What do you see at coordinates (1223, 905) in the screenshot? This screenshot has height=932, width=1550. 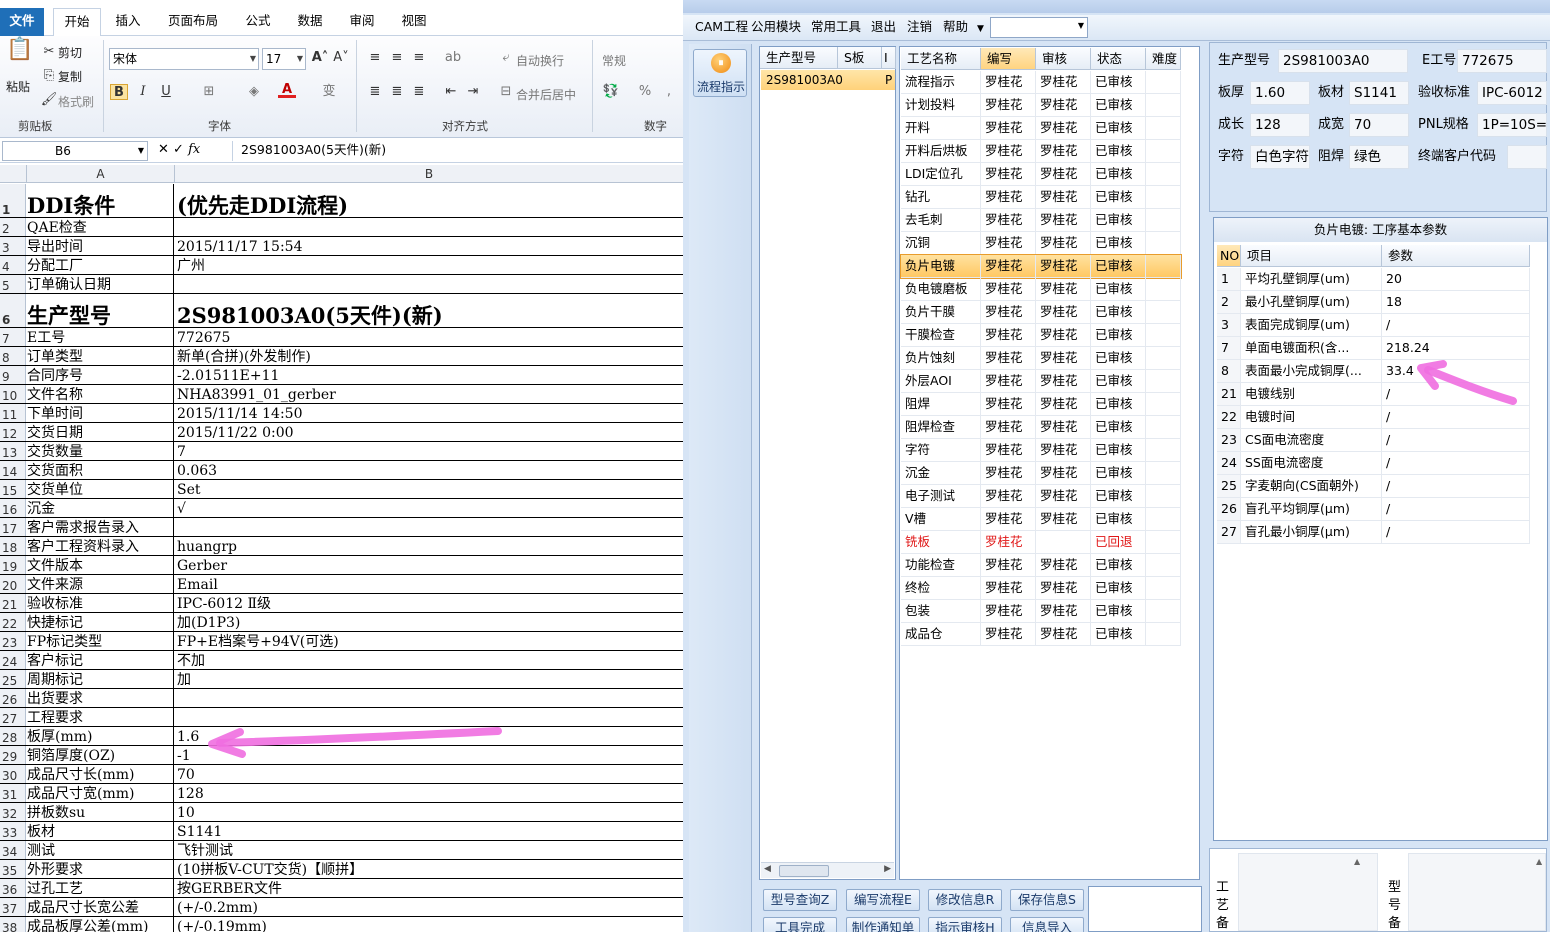 I see `process-remark-label: 工艺备` at bounding box center [1223, 905].